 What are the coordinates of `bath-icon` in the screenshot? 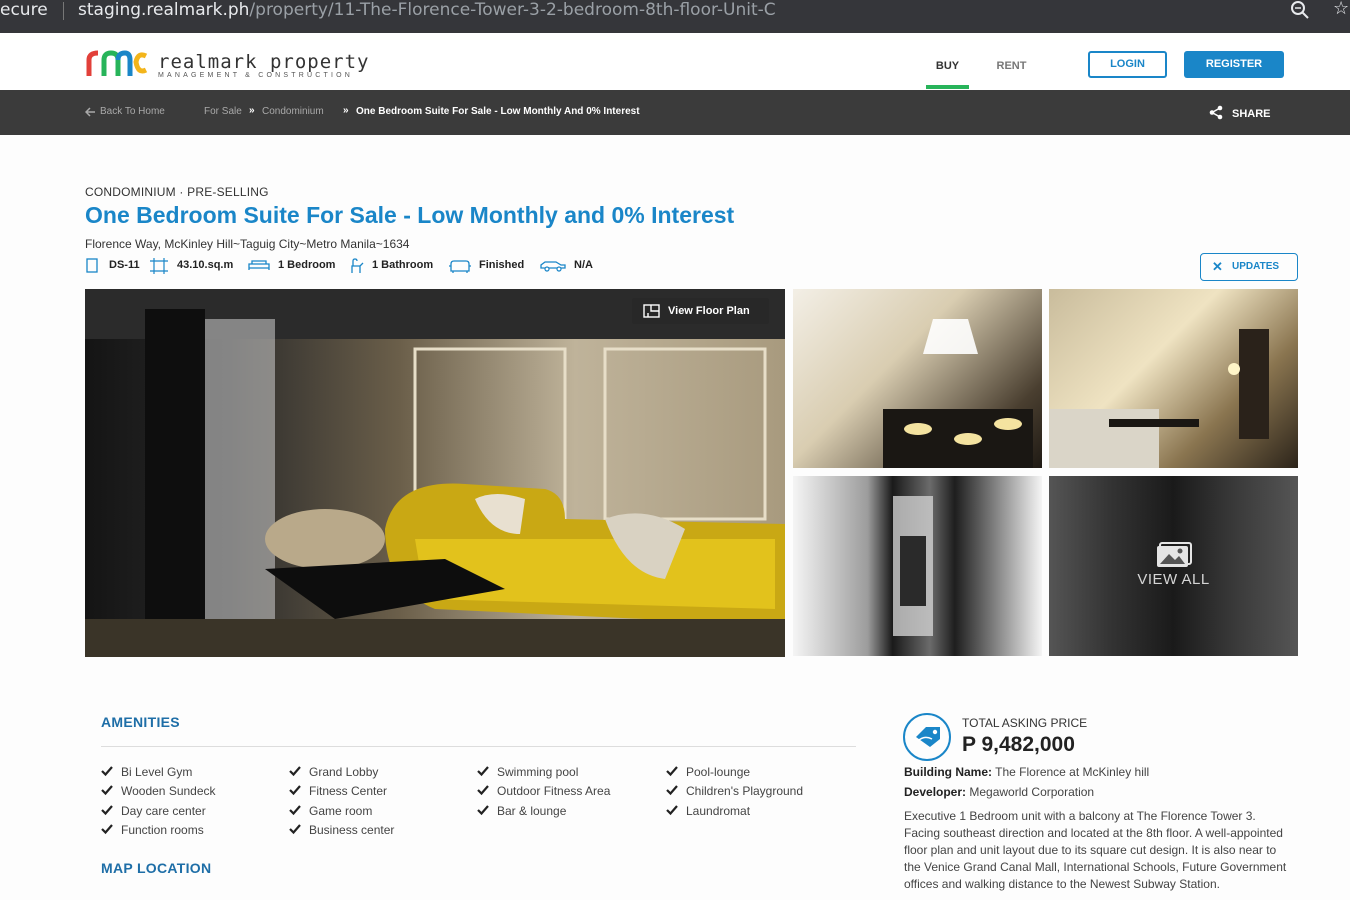 It's located at (357, 265).